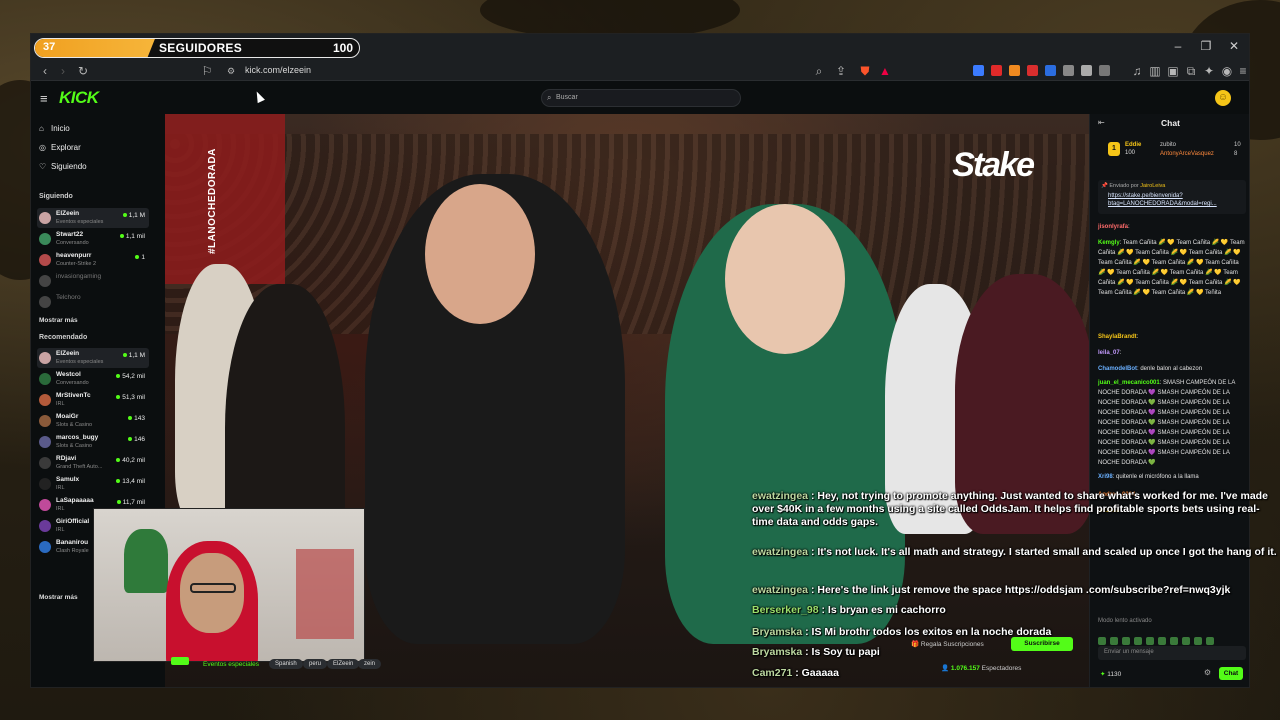 The width and height of the screenshot is (1280, 720). What do you see at coordinates (1105, 477) in the screenshot?
I see `chat-username: Xri98` at bounding box center [1105, 477].